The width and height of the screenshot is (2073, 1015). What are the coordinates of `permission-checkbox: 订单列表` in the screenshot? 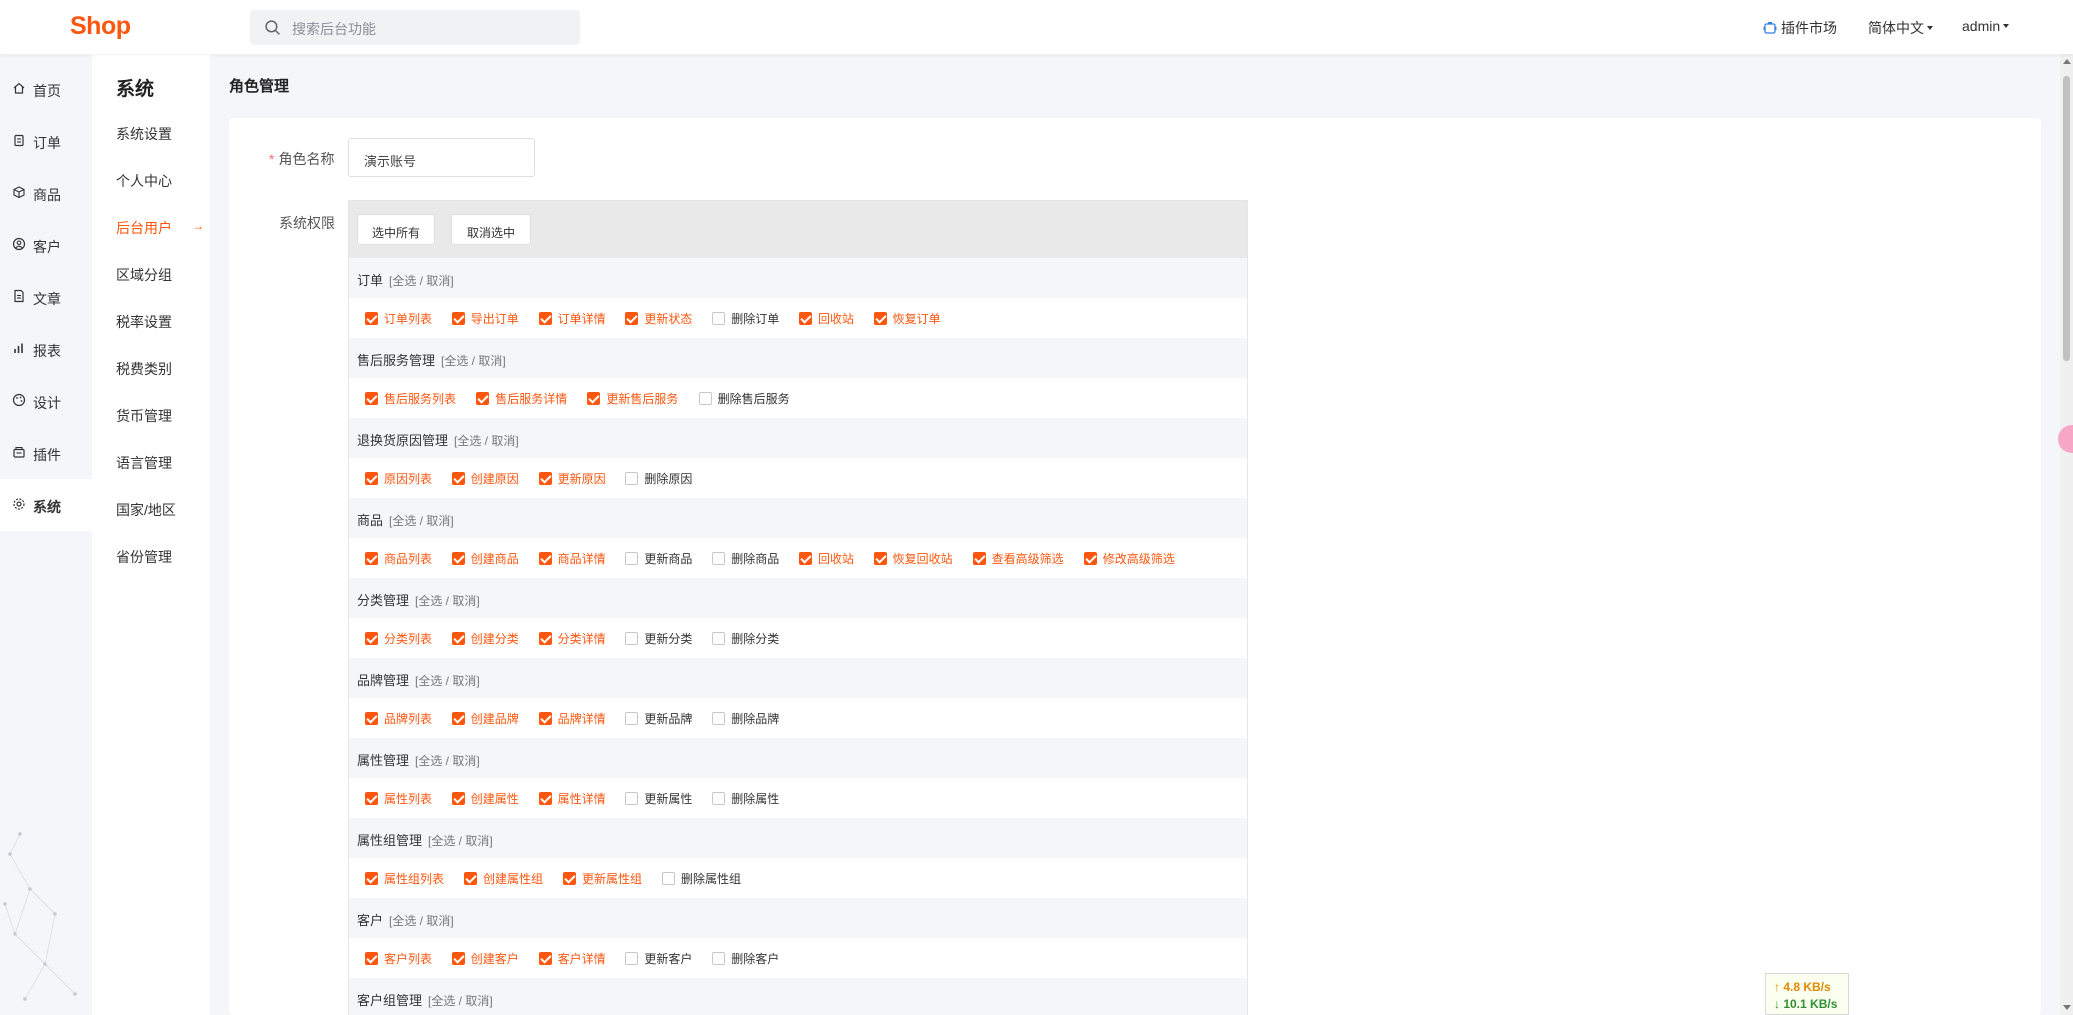 It's located at (398, 318).